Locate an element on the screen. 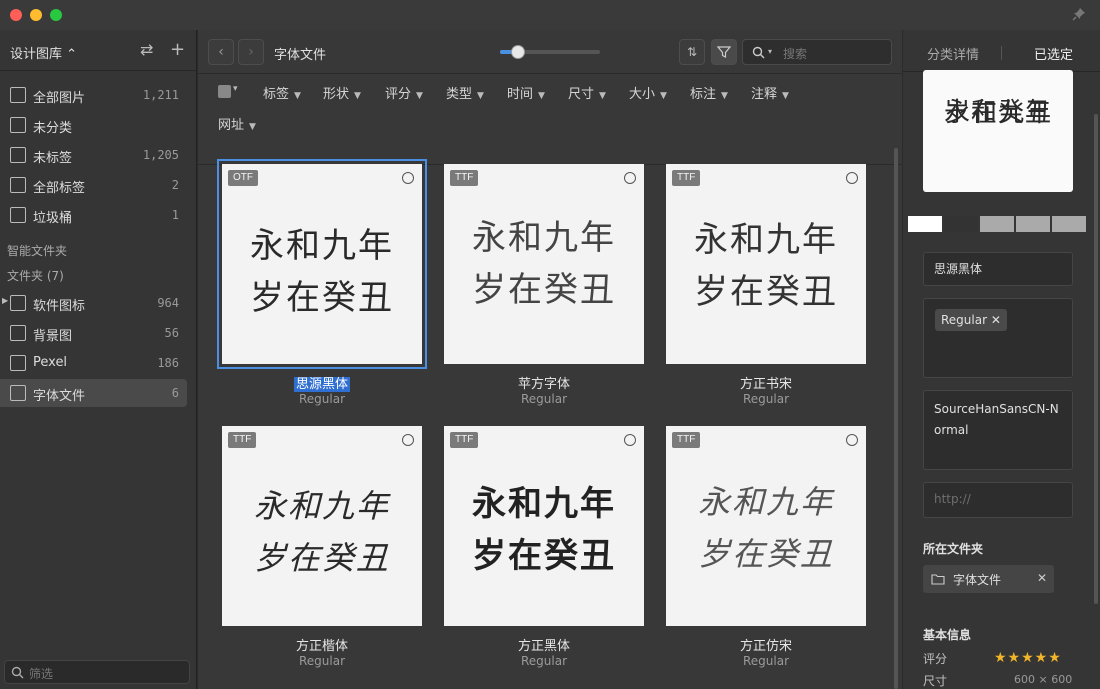 The height and width of the screenshot is (689, 1100). font-name: 方正楷体 is located at coordinates (322, 644).